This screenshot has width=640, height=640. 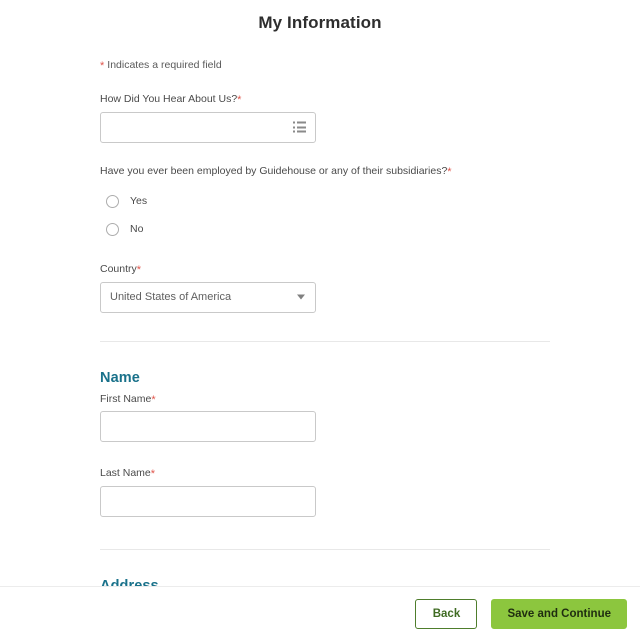 I want to click on first-name-input, so click(x=208, y=427).